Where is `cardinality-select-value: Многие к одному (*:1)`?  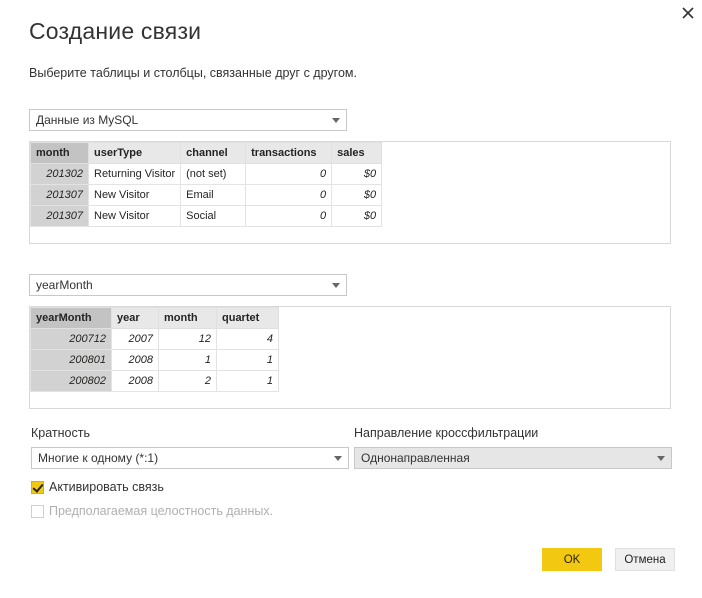 cardinality-select-value: Многие к одному (*:1) is located at coordinates (98, 458).